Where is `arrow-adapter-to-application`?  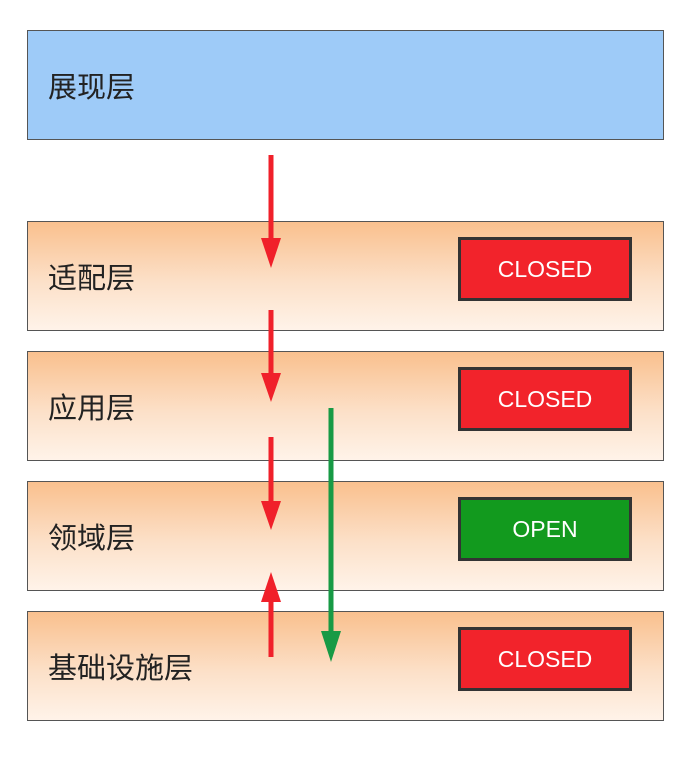 arrow-adapter-to-application is located at coordinates (271, 356).